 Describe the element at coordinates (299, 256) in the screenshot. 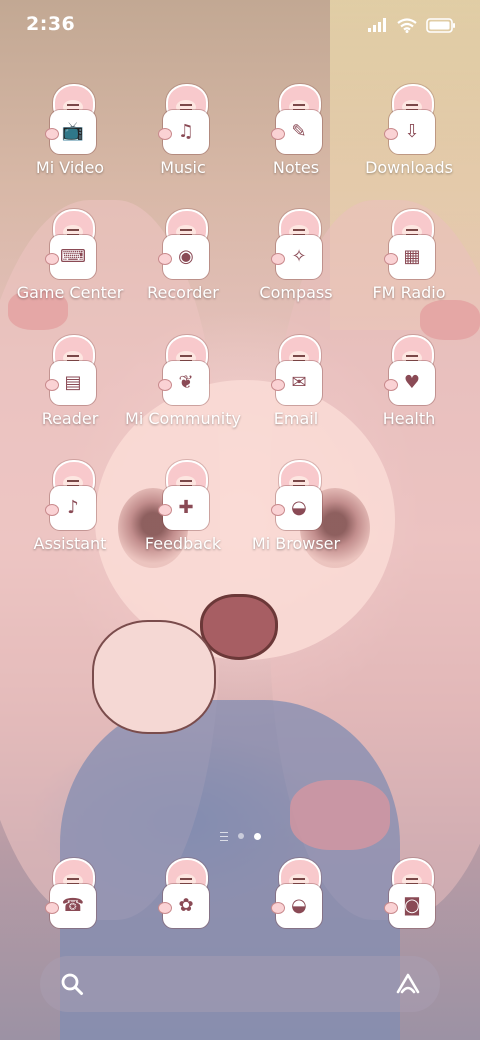

I see `compass-icon-glyph: ✧` at that location.